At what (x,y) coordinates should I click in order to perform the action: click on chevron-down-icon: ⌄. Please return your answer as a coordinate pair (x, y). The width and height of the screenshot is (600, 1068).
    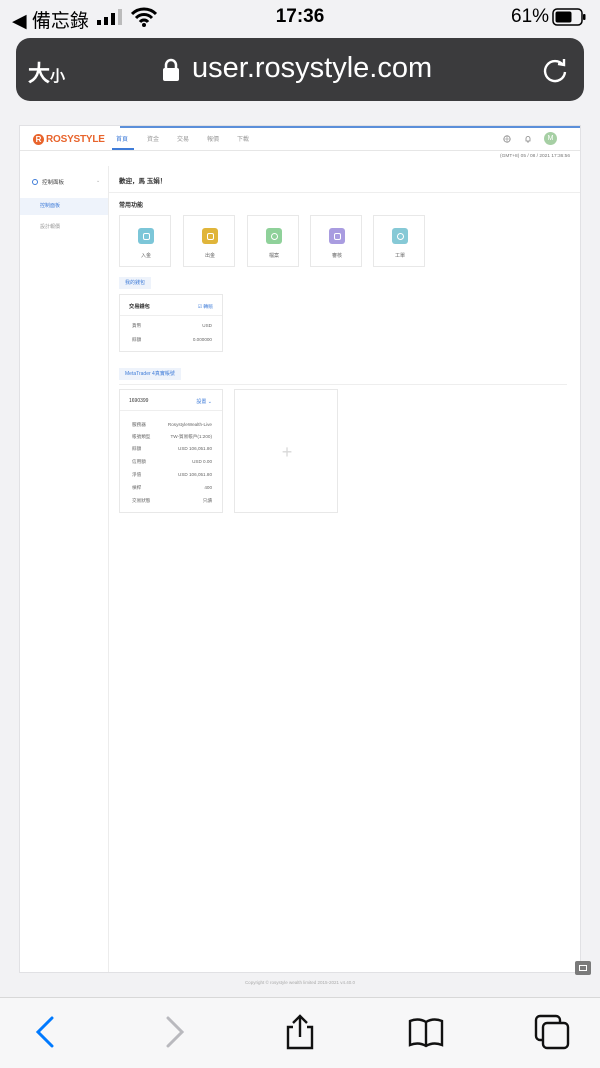
    Looking at the image, I should click on (98, 181).